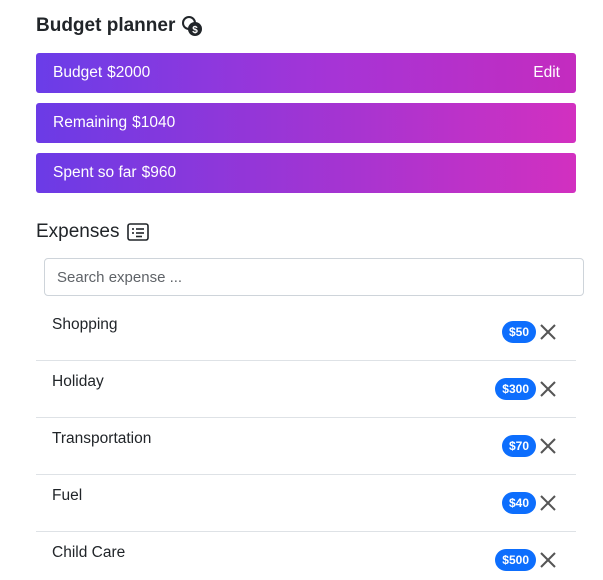 Image resolution: width=603 pixels, height=580 pixels. What do you see at coordinates (306, 73) in the screenshot?
I see `budget-card: Budget $2000 Edit` at bounding box center [306, 73].